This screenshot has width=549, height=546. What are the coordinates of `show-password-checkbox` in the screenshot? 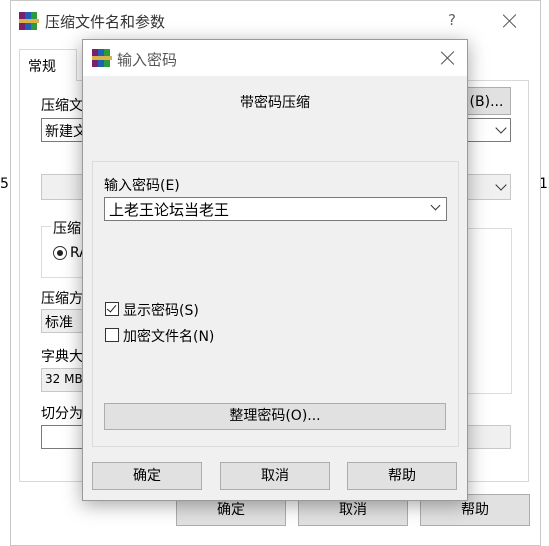 It's located at (112, 309).